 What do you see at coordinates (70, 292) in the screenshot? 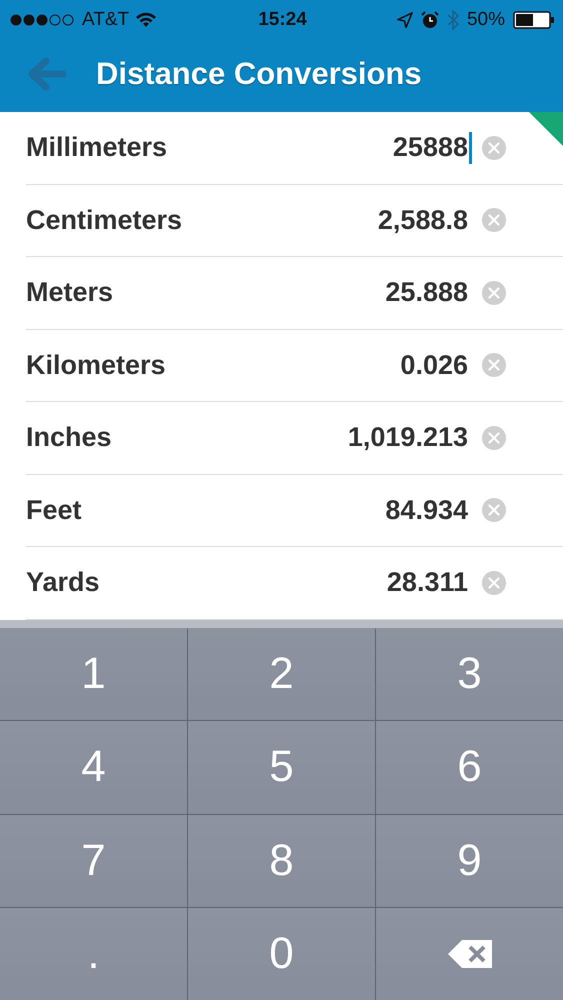
I see `unit-label: Meters` at bounding box center [70, 292].